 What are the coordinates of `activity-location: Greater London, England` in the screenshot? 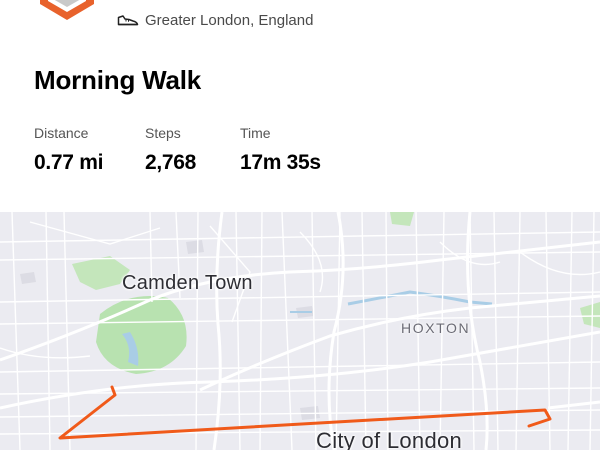 It's located at (215, 20).